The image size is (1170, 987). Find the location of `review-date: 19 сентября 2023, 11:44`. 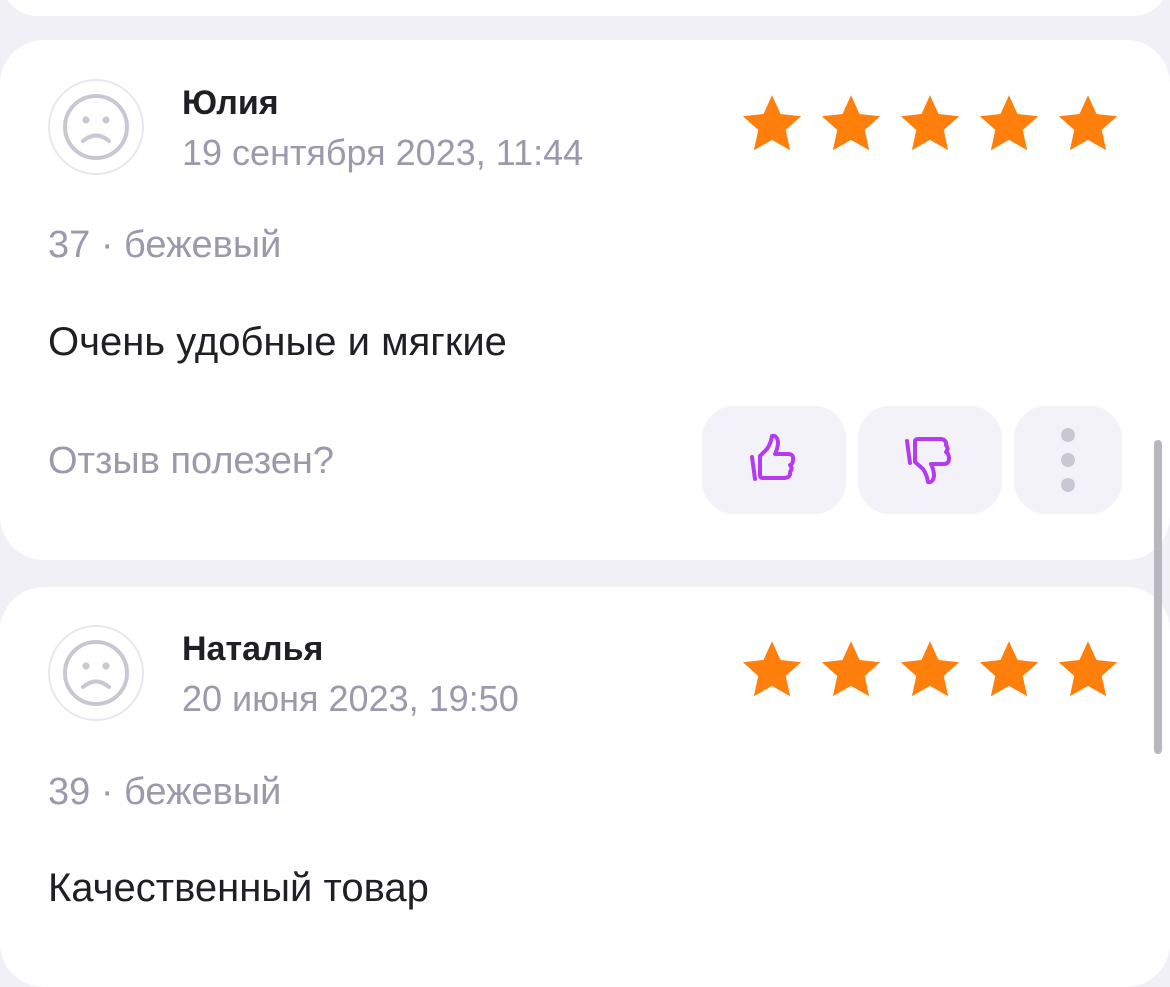

review-date: 19 сентября 2023, 11:44 is located at coordinates (383, 152).